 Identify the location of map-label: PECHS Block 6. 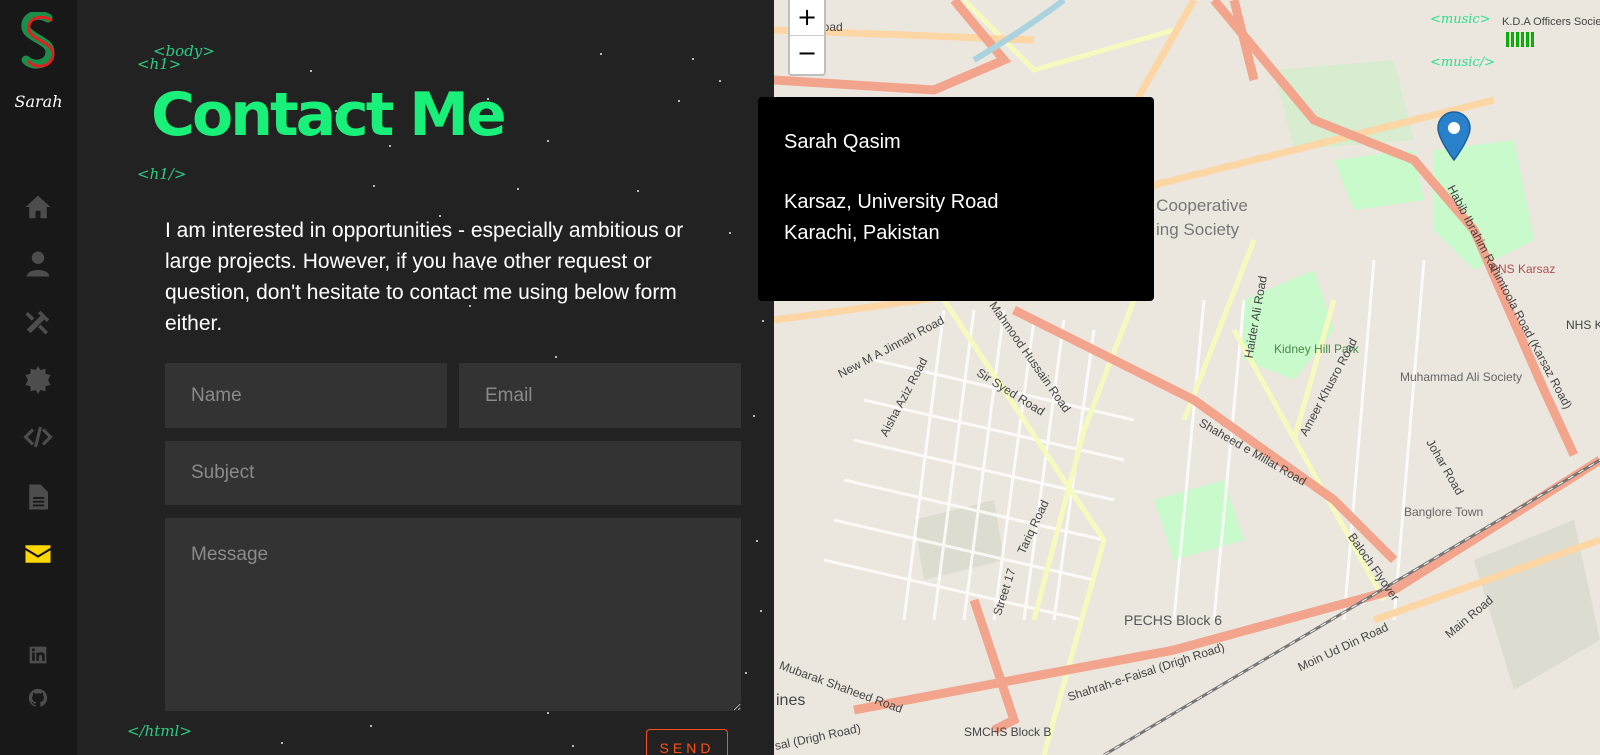
(1173, 620).